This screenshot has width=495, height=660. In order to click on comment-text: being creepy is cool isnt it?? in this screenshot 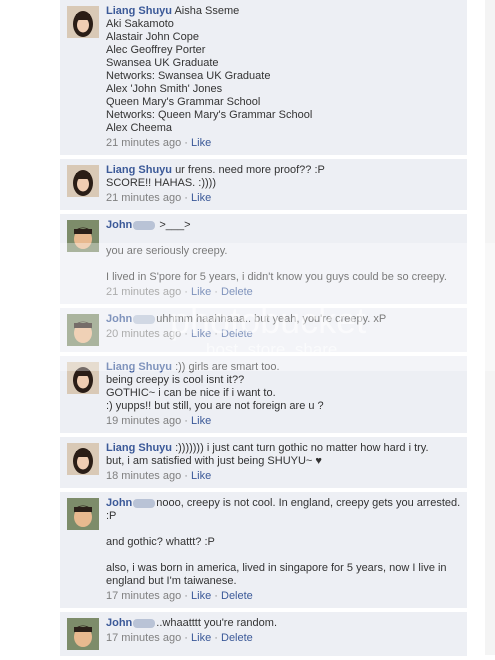, I will do `click(175, 380)`.